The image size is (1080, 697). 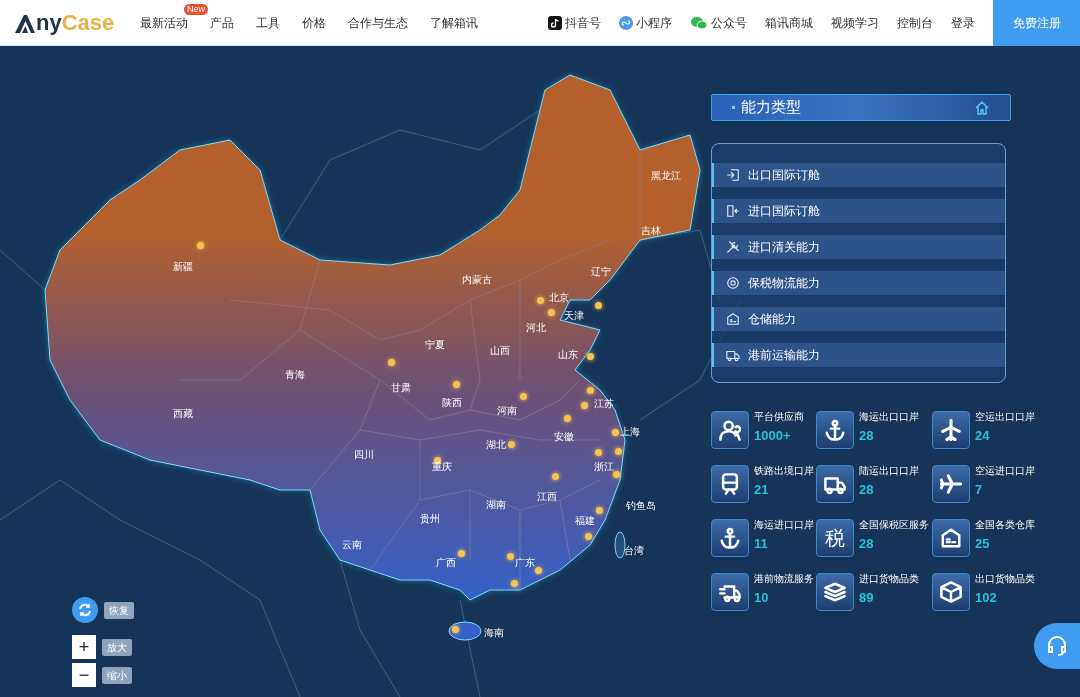 What do you see at coordinates (730, 538) in the screenshot?
I see `anchor-icon` at bounding box center [730, 538].